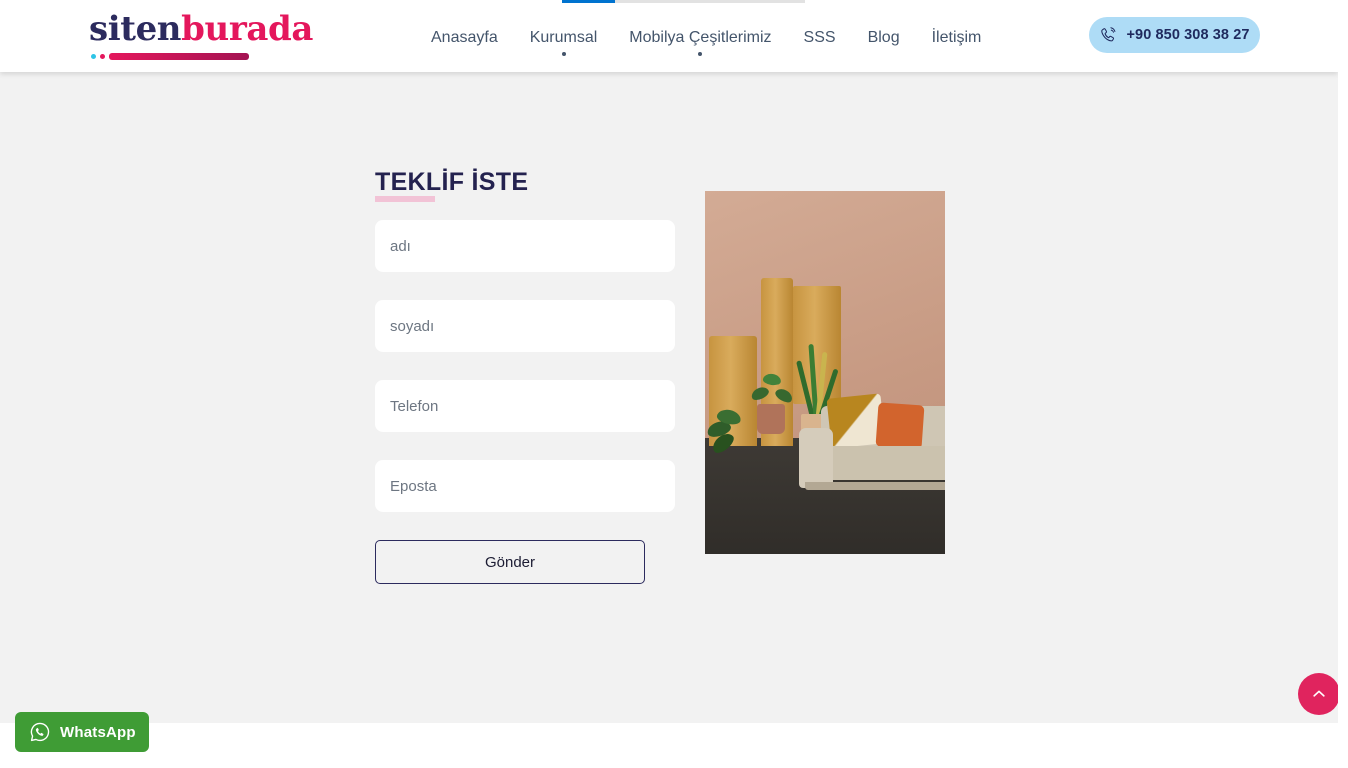 This screenshot has width=1348, height=768. I want to click on nav-label-kurumsal: Kurumsal, so click(563, 37).